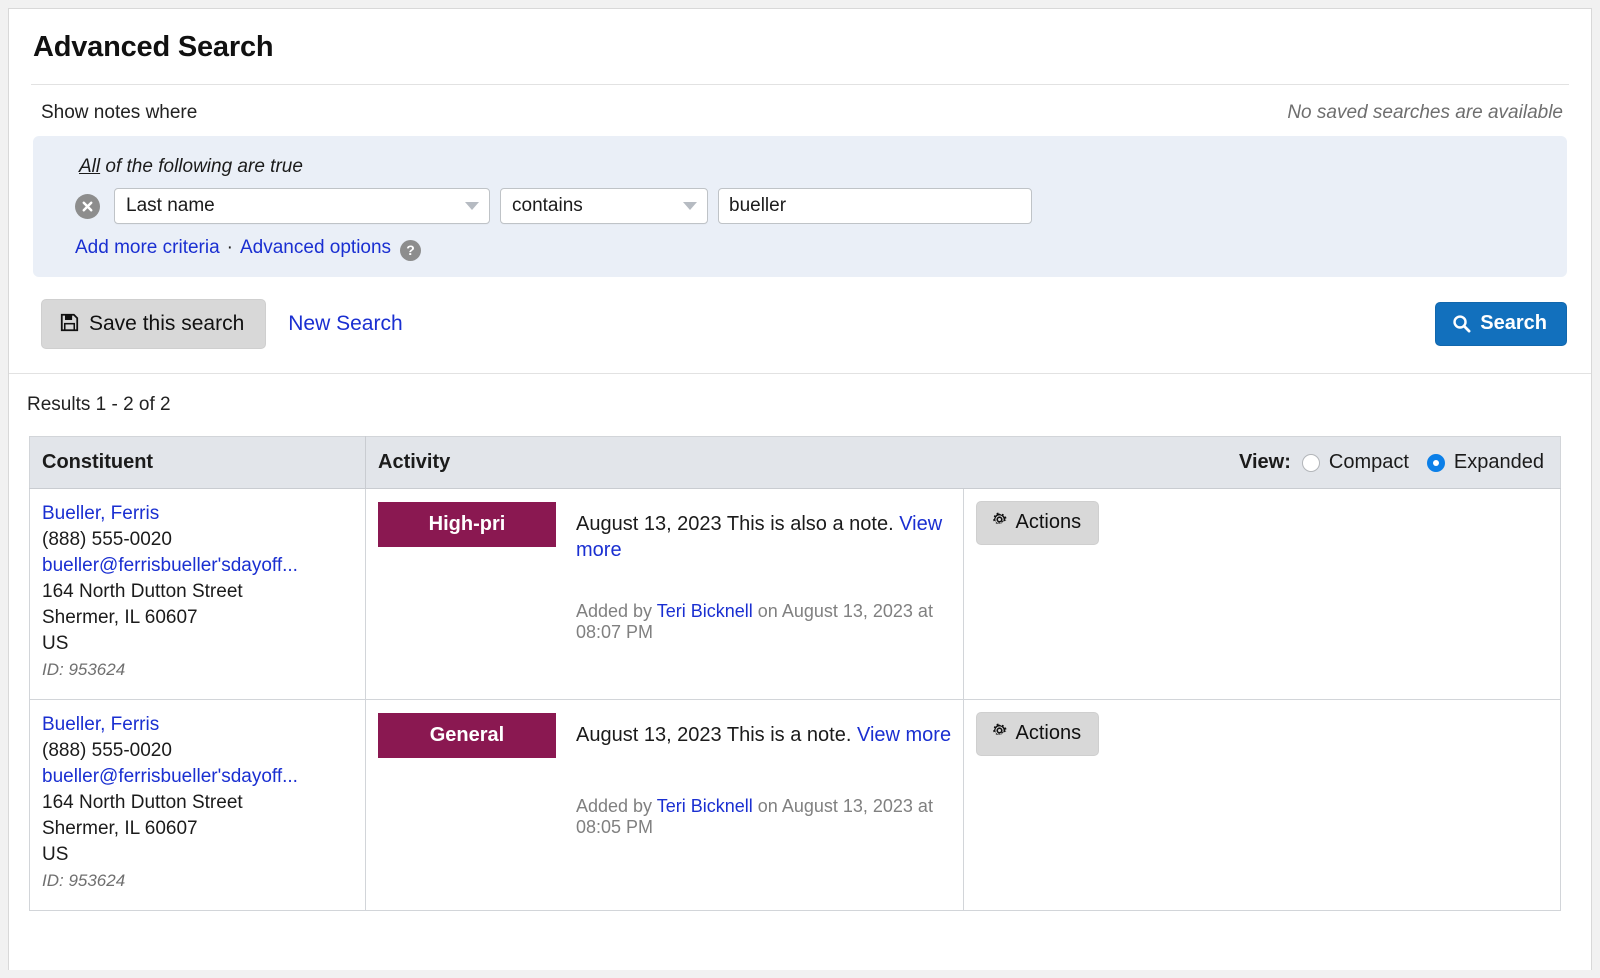 Image resolution: width=1600 pixels, height=978 pixels. I want to click on all-of-following-rest: of the following are true, so click(201, 166).